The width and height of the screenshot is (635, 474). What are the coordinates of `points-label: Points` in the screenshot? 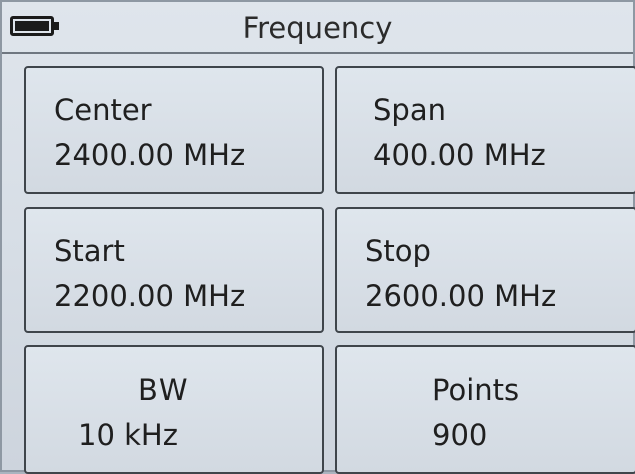 It's located at (476, 390).